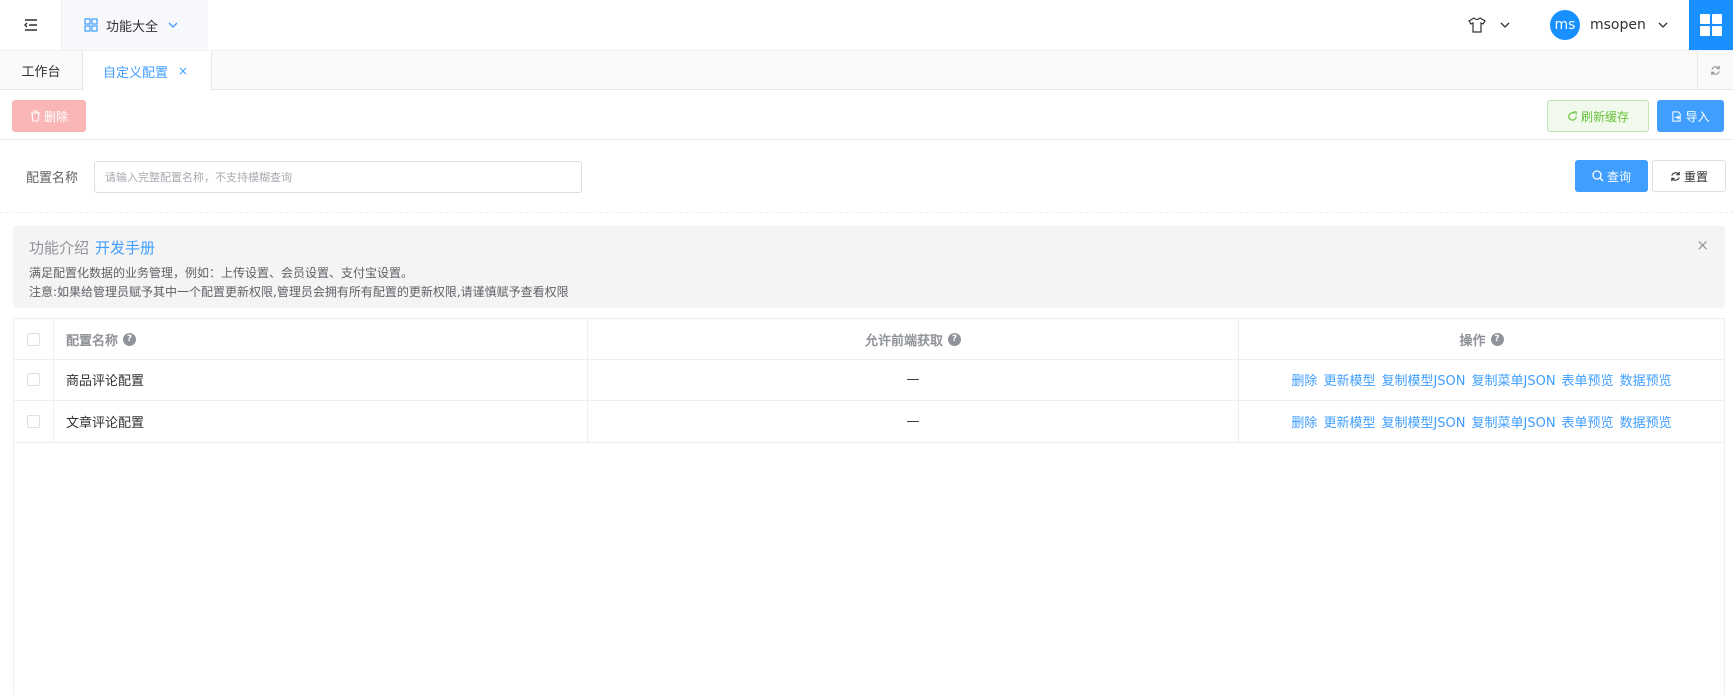 The height and width of the screenshot is (695, 1733). What do you see at coordinates (866, 115) in the screenshot?
I see `toolbar: 删除 刷新缓存 导入` at bounding box center [866, 115].